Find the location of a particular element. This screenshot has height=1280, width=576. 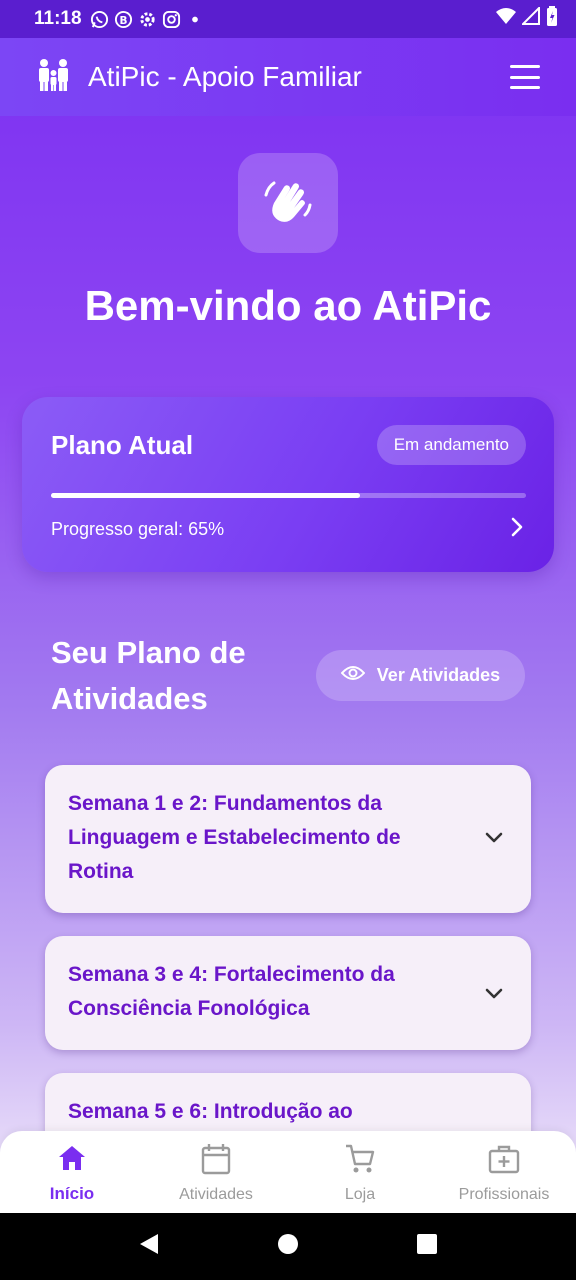

dot-icon is located at coordinates (195, 19).